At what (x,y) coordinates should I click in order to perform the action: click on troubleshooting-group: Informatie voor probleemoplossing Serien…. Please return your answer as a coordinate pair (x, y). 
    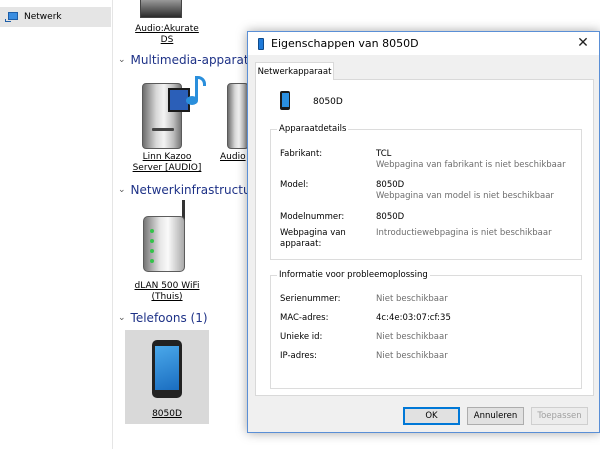
    Looking at the image, I should click on (426, 329).